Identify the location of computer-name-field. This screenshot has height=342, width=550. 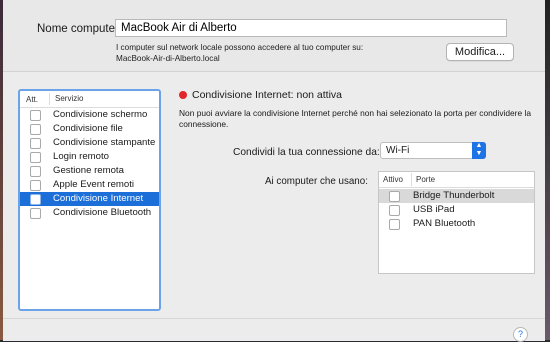
(311, 28).